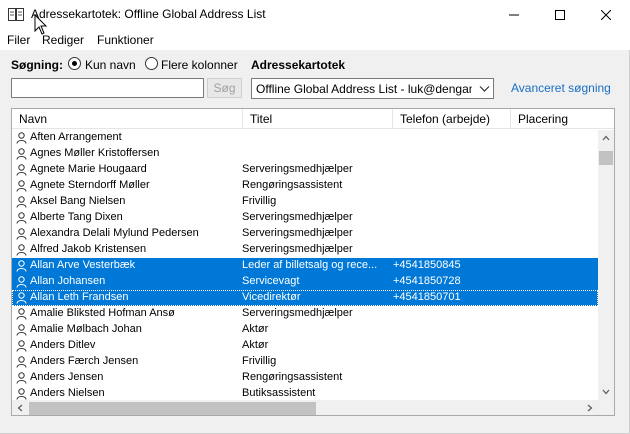 This screenshot has height=434, width=630. I want to click on list-row: Anders Færch Jensen Frivillig, so click(305, 362).